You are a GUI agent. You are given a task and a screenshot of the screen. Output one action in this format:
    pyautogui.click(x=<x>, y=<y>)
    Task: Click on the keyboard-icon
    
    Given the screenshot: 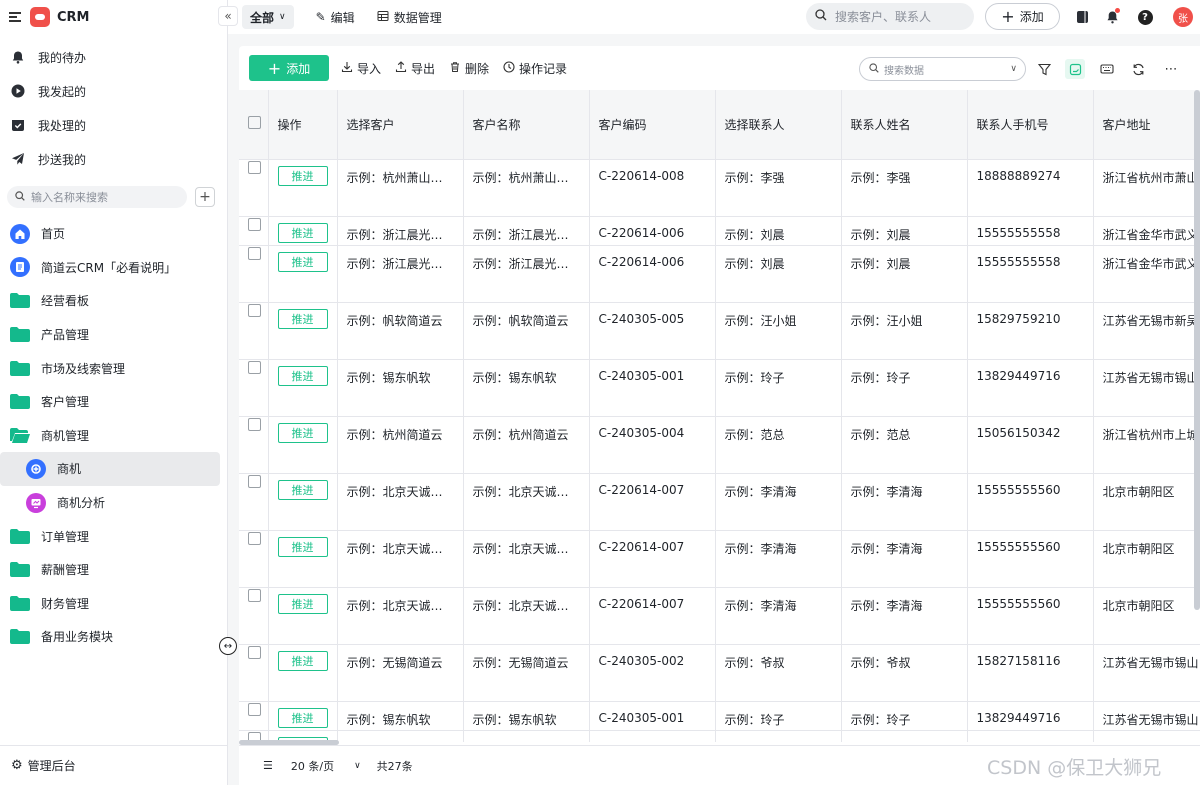 What is the action you would take?
    pyautogui.click(x=1107, y=69)
    